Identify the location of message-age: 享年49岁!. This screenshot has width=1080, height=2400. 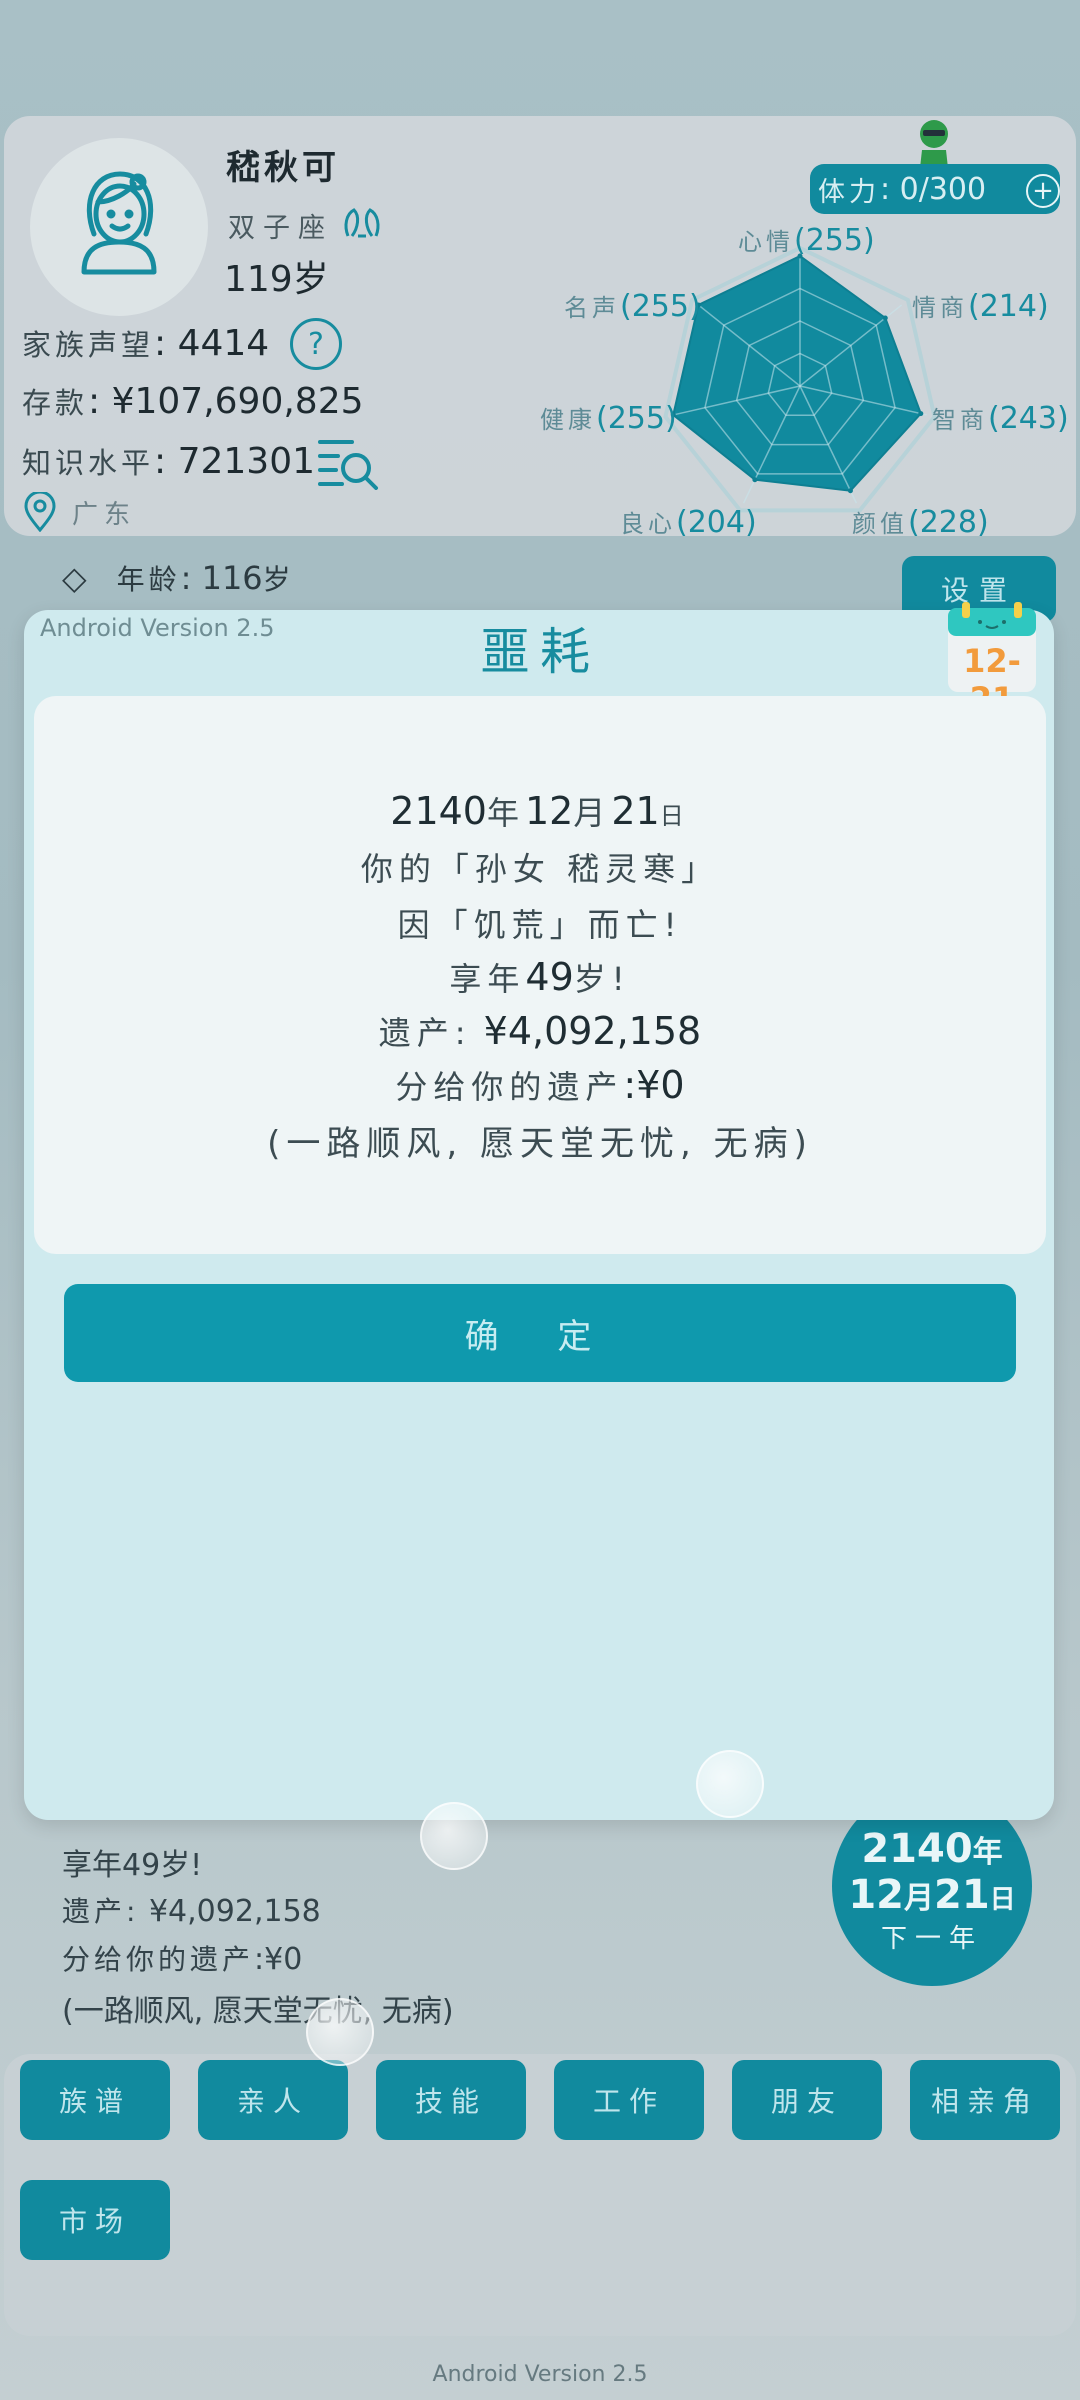
(540, 977).